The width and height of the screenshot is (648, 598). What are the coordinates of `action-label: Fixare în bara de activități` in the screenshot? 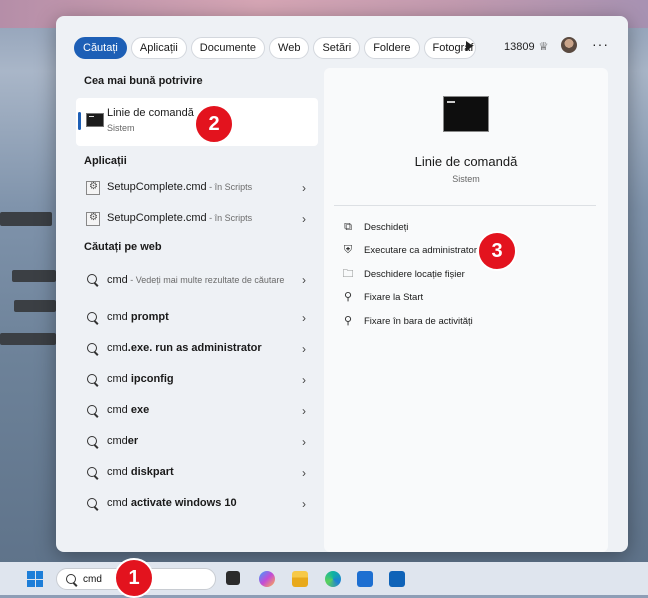 It's located at (418, 321).